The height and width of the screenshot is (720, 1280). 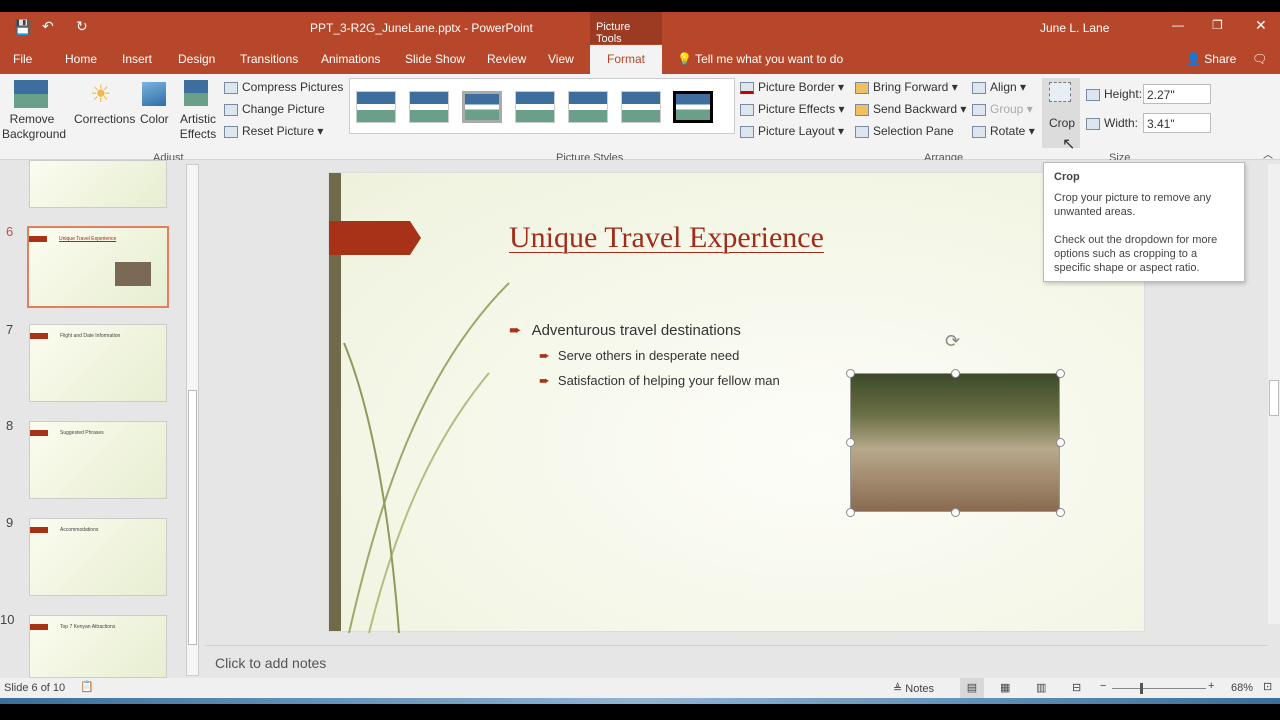 I want to click on slide-thumbnail: Flight and Date Information, so click(x=98, y=363).